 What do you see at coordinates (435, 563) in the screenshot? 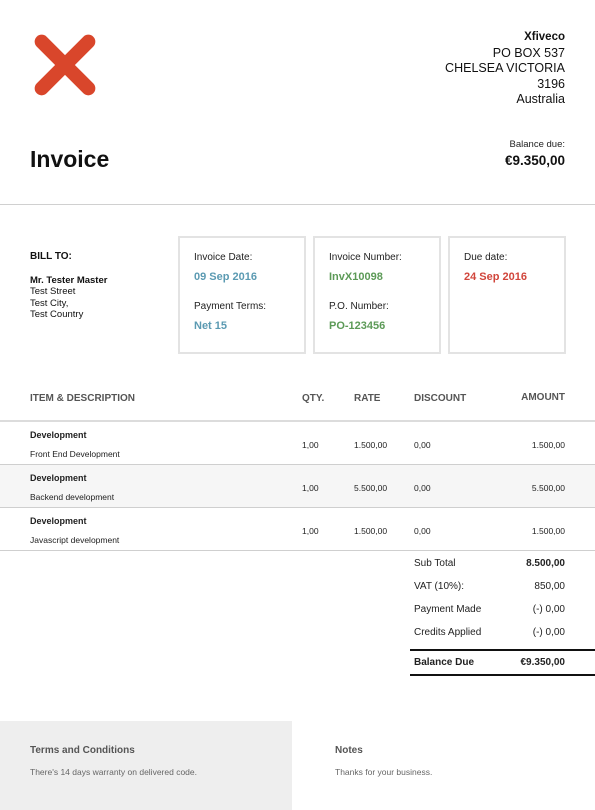
I see `subtotal-label: Sub Total` at bounding box center [435, 563].